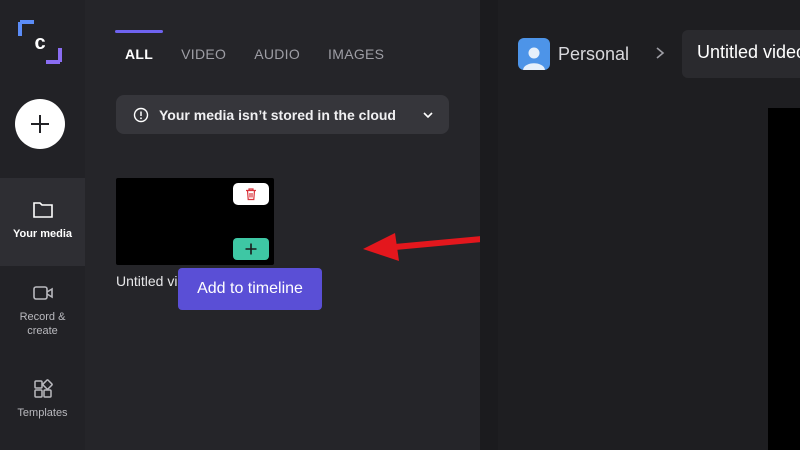 The height and width of the screenshot is (450, 800). Describe the element at coordinates (250, 289) in the screenshot. I see `add-to-timeline-tooltip: Add to timeline` at that location.